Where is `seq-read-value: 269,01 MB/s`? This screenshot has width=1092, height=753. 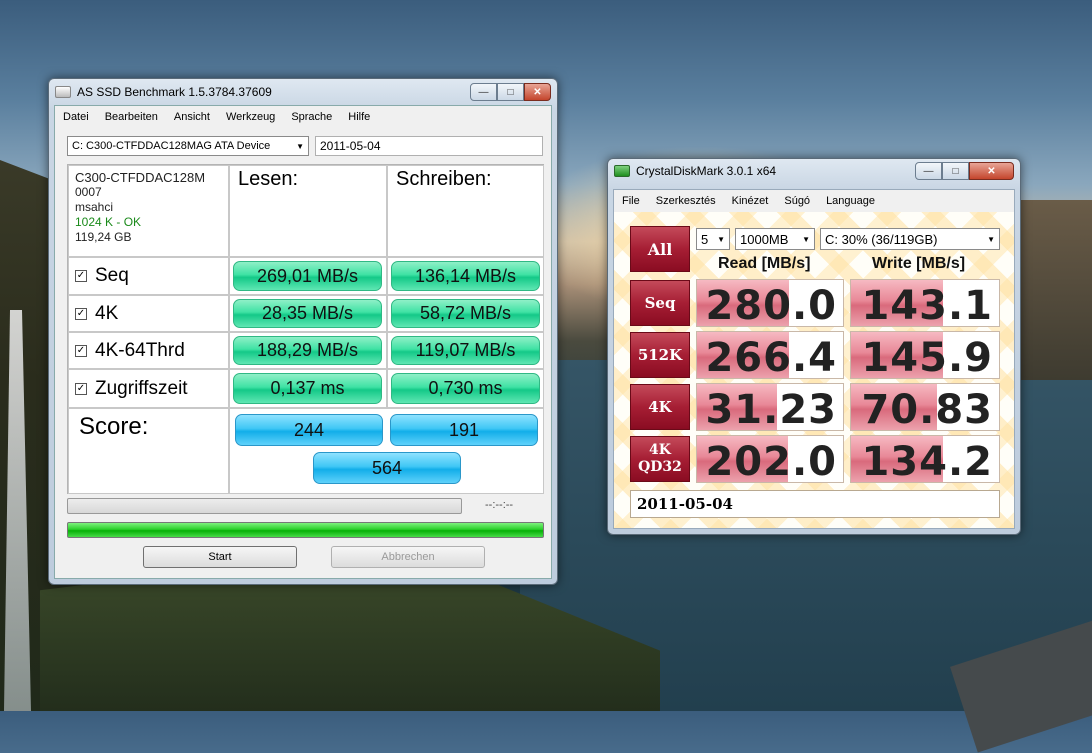 seq-read-value: 269,01 MB/s is located at coordinates (307, 276).